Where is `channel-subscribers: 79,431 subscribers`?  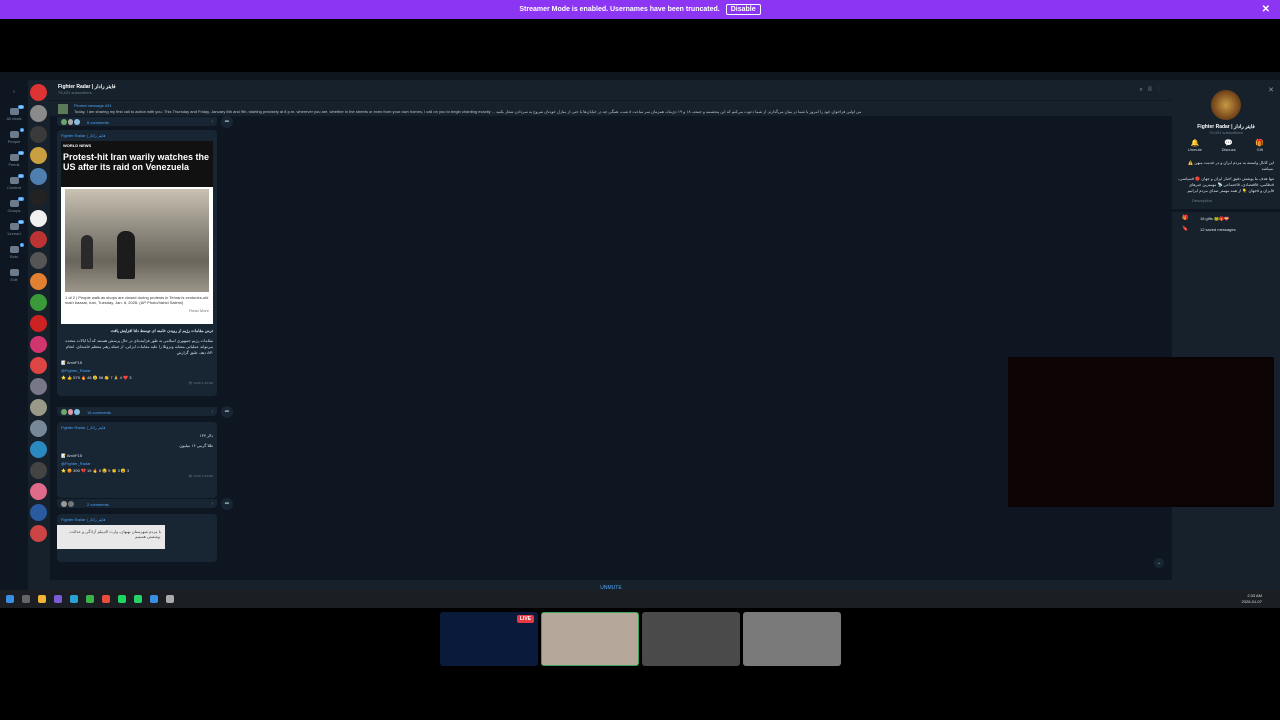 channel-subscribers: 79,431 subscribers is located at coordinates (1226, 132).